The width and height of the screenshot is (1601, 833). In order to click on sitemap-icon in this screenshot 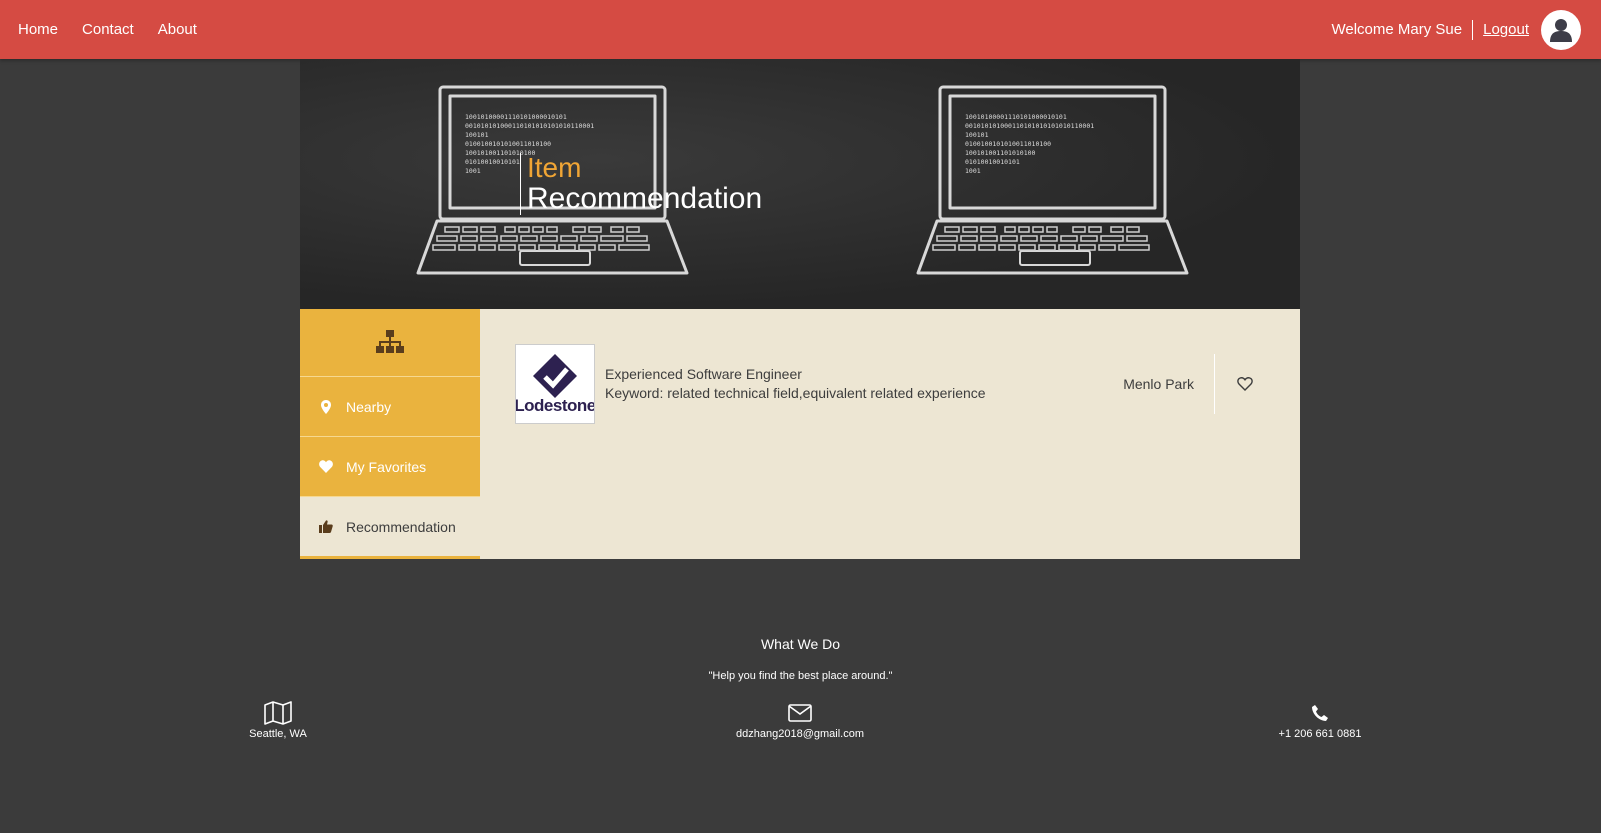, I will do `click(390, 341)`.